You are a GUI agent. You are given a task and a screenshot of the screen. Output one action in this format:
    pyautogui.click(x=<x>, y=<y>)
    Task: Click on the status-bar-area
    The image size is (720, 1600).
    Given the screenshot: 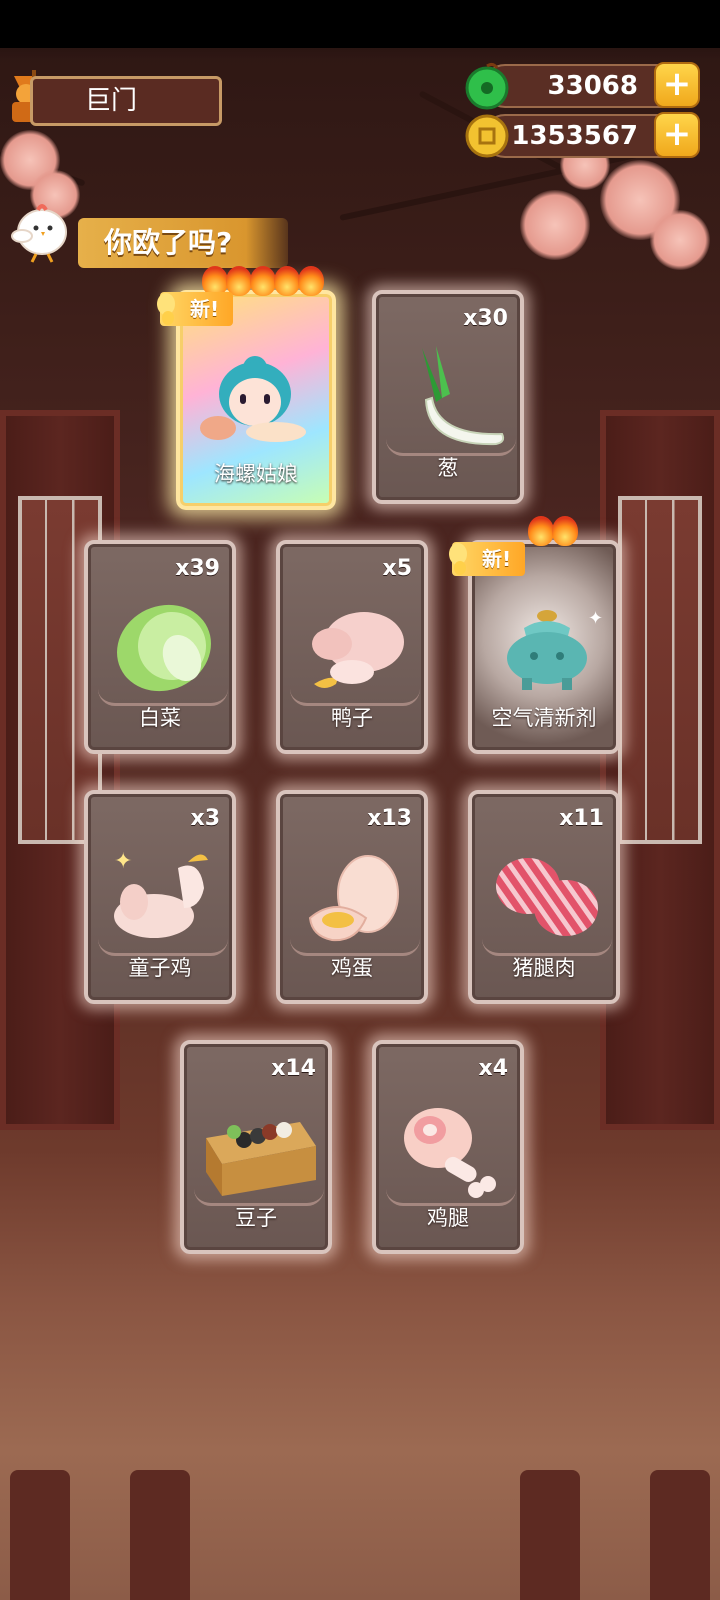 What is the action you would take?
    pyautogui.click(x=360, y=24)
    